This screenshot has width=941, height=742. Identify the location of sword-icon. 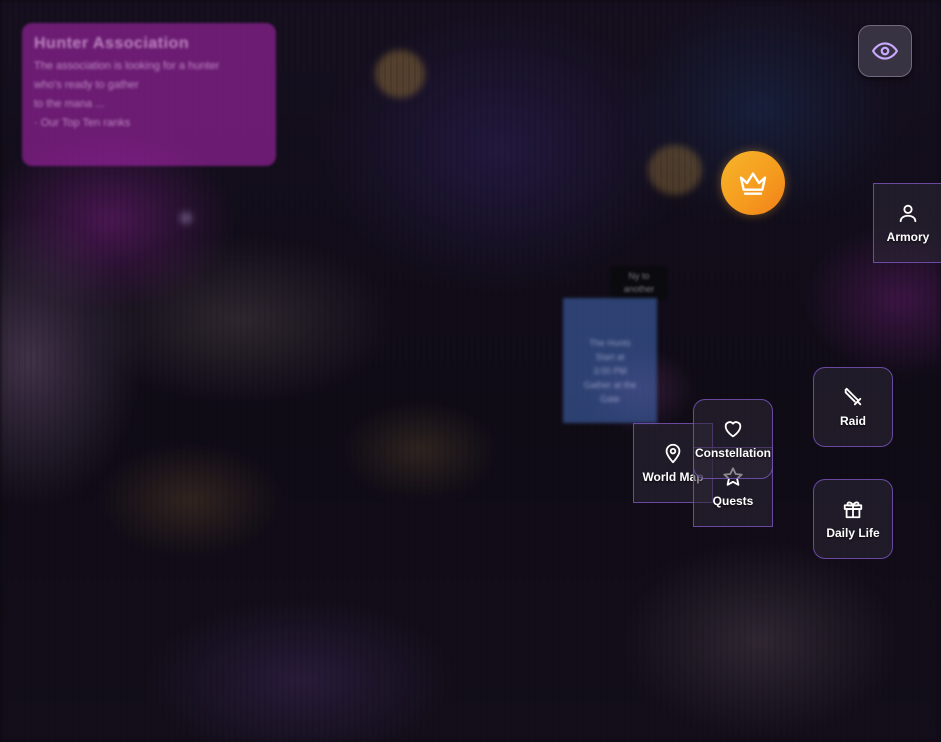
(853, 397).